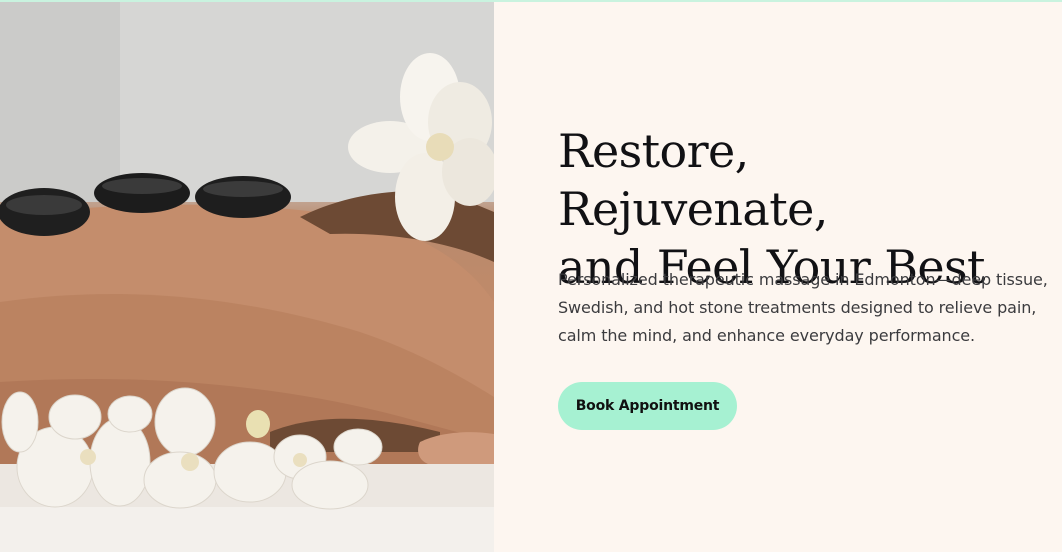  What do you see at coordinates (647, 406) in the screenshot?
I see `book-appointment-button: Book Appointment` at bounding box center [647, 406].